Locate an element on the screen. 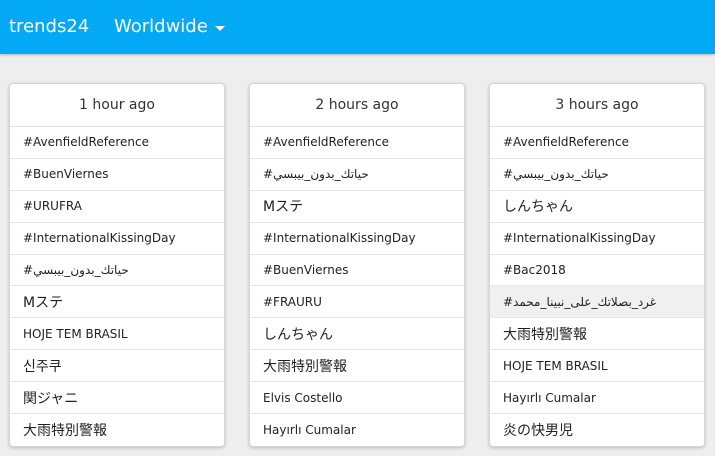 The height and width of the screenshot is (456, 715). trend-item: #FRAURU is located at coordinates (357, 302).